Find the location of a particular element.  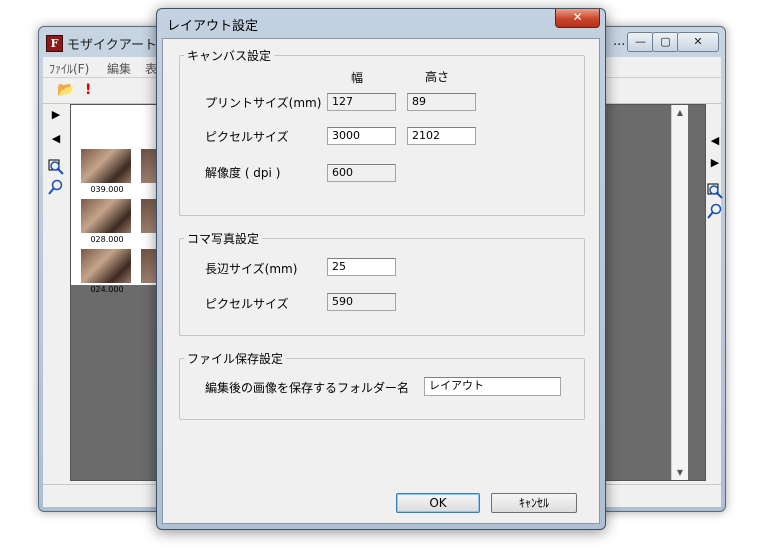

long-side-size-label: 長辺サイズ(mm) is located at coordinates (251, 269).